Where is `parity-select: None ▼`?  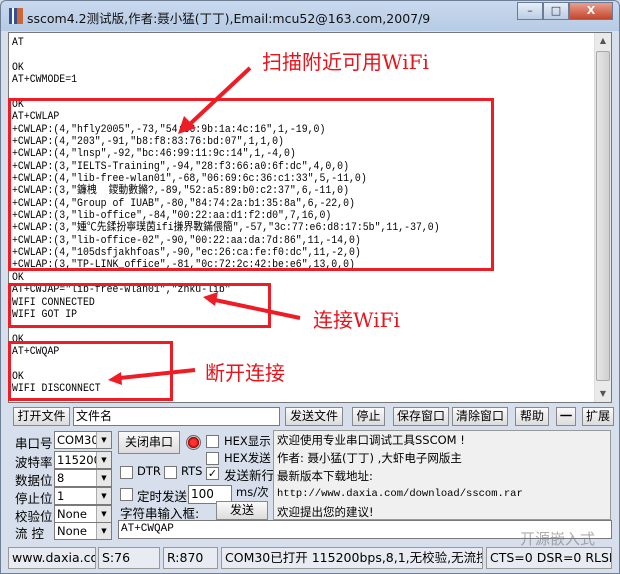
parity-select: None ▼ is located at coordinates (83, 514).